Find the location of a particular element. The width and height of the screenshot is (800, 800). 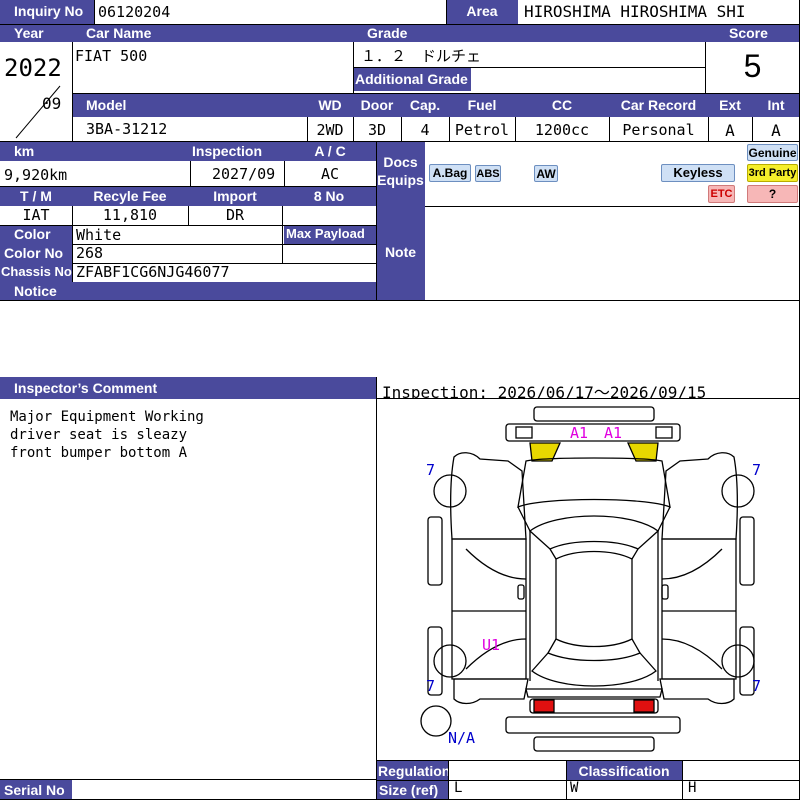

score-label: Score is located at coordinates (752, 33).